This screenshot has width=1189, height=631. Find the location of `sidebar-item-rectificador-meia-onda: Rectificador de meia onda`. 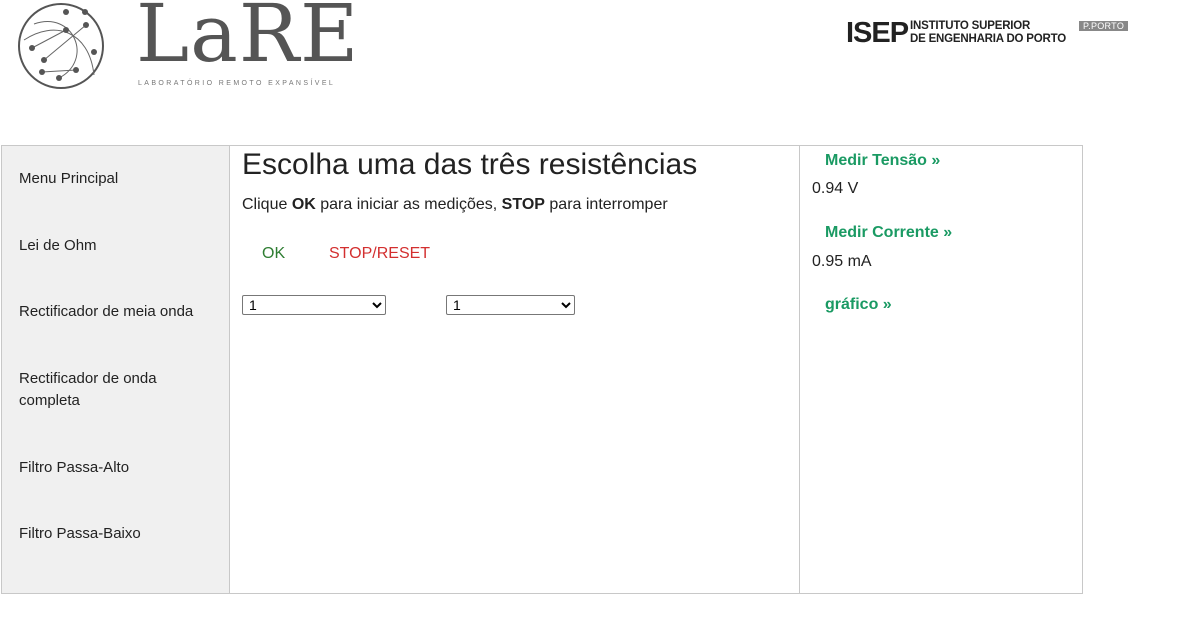

sidebar-item-rectificador-meia-onda: Rectificador de meia onda is located at coordinates (114, 312).